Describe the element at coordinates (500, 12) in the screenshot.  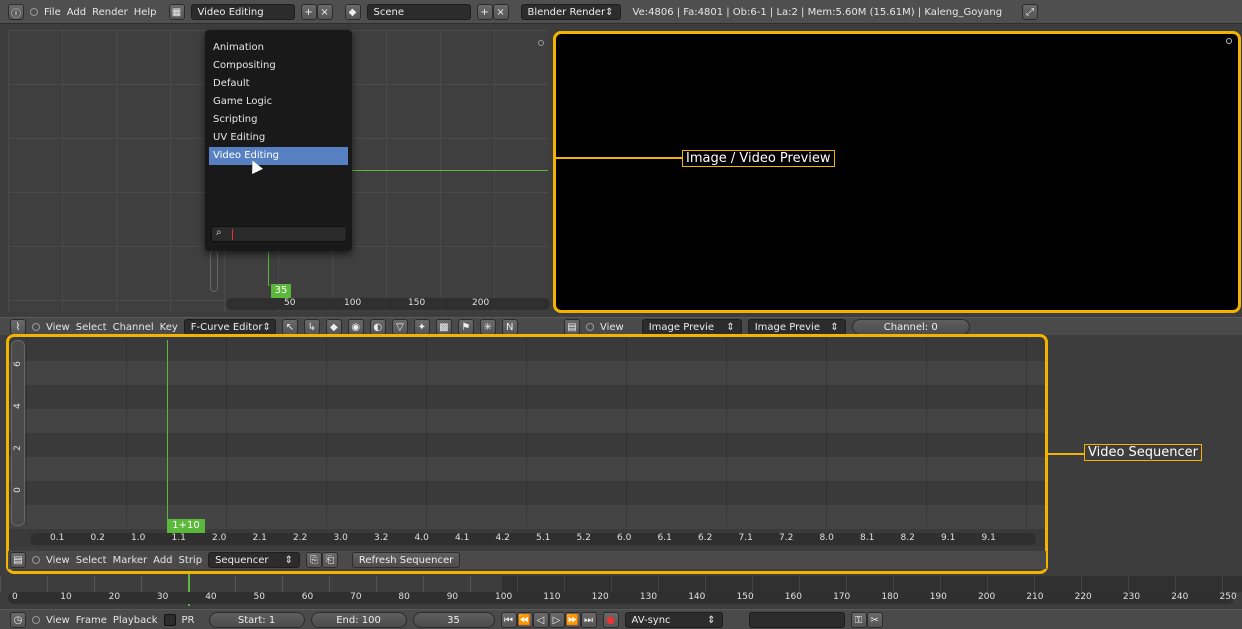
I see `delete-scene-icon: ×` at that location.